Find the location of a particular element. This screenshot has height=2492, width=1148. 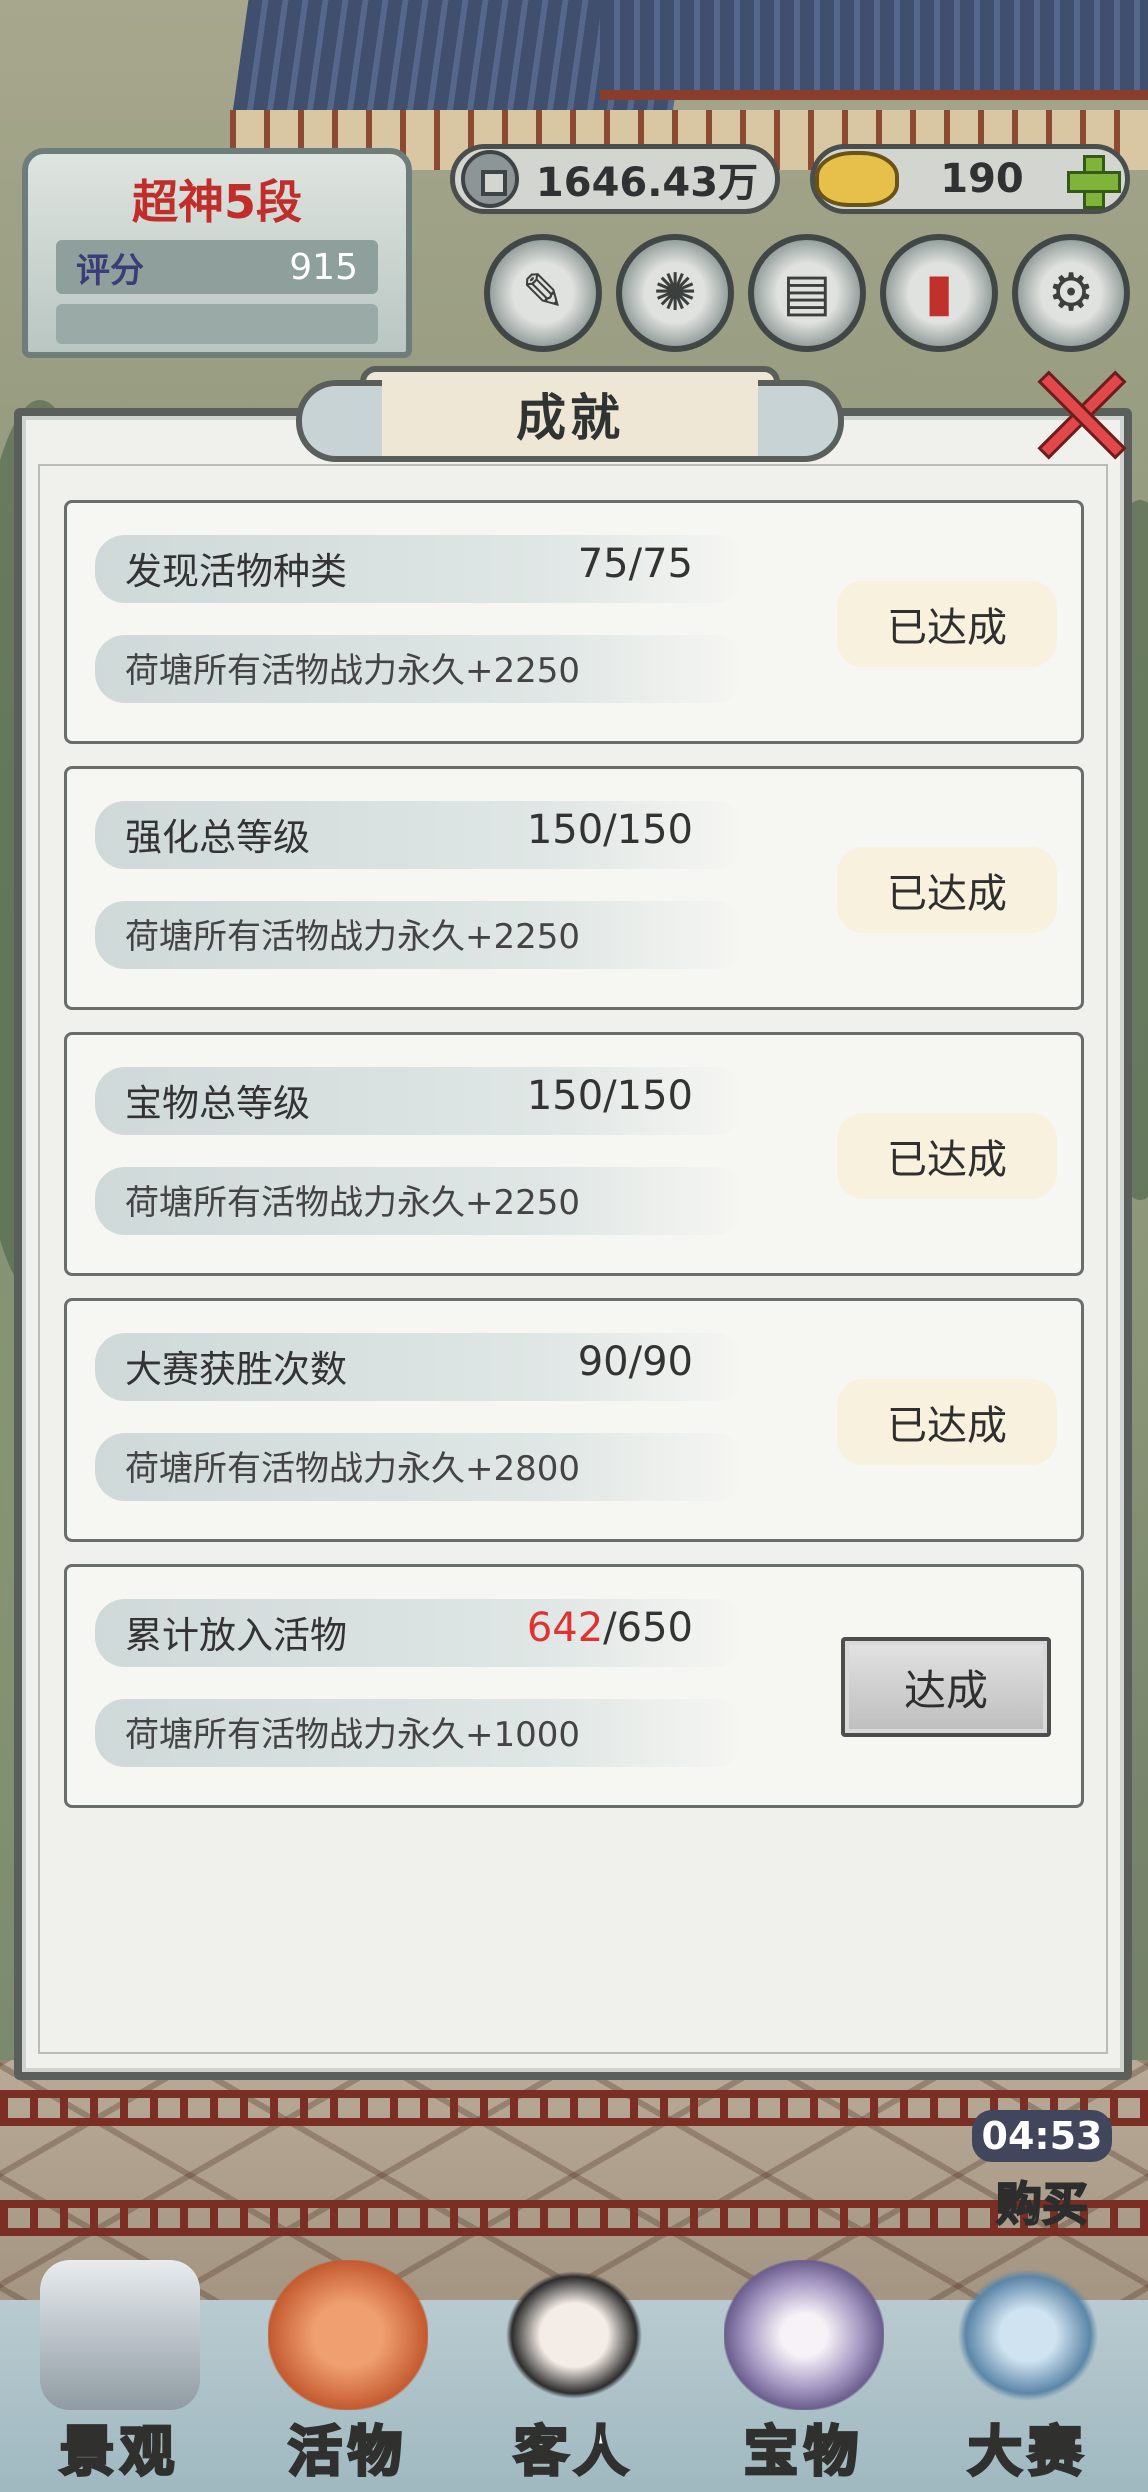

nav-label: 大赛 is located at coordinates (1027, 2452).